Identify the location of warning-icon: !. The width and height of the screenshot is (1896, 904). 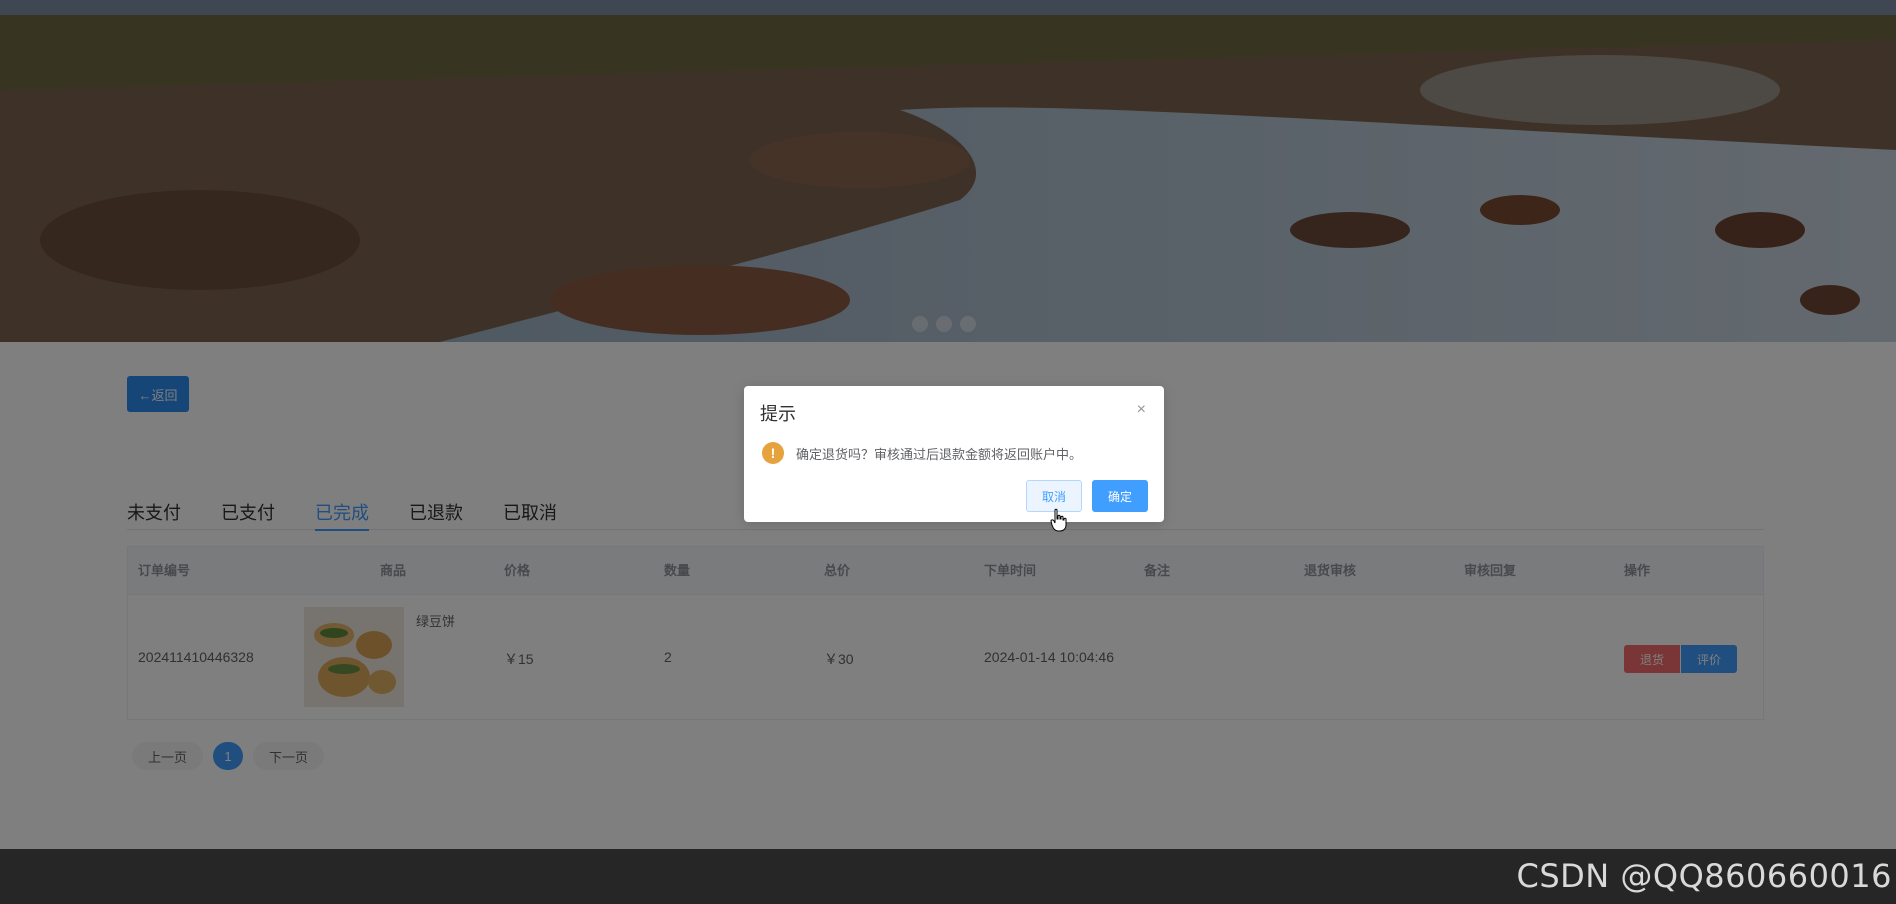
(773, 453).